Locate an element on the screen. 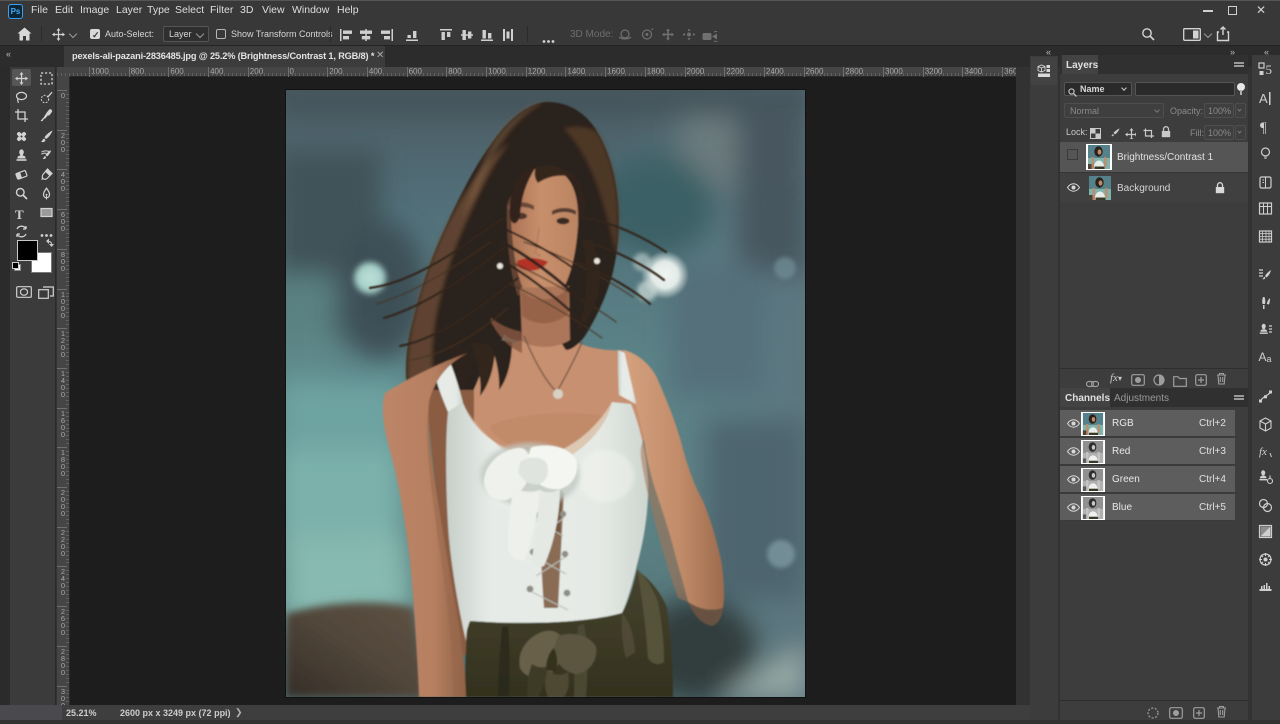  svg-text: fx is located at coordinates (1263, 452).